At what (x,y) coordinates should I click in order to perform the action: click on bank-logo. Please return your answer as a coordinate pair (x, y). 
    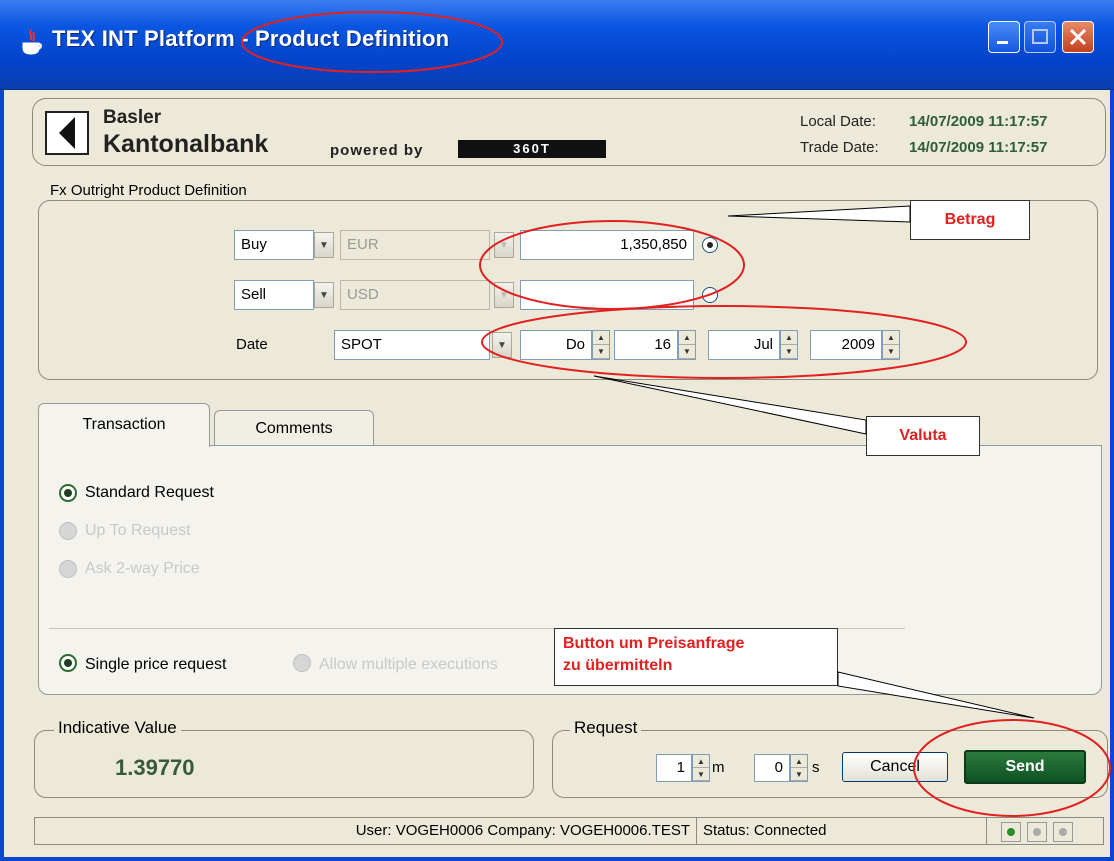
    Looking at the image, I should click on (67, 133).